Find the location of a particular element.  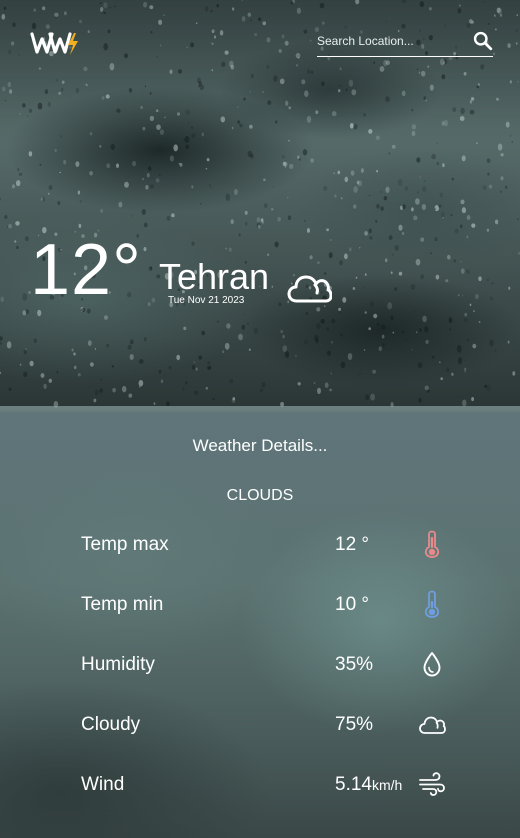

search-bar is located at coordinates (405, 42).